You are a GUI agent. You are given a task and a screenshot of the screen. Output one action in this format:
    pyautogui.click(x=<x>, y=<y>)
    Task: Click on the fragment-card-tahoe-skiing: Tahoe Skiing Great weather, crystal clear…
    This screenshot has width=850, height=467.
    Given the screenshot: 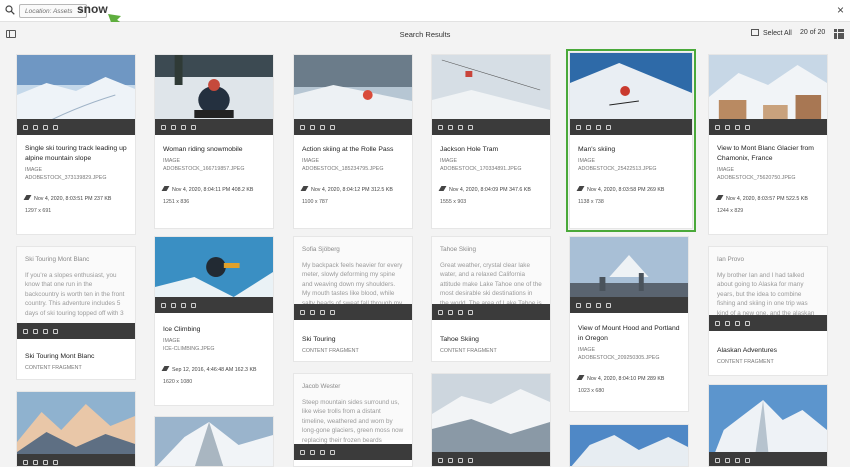 What is the action you would take?
    pyautogui.click(x=491, y=299)
    